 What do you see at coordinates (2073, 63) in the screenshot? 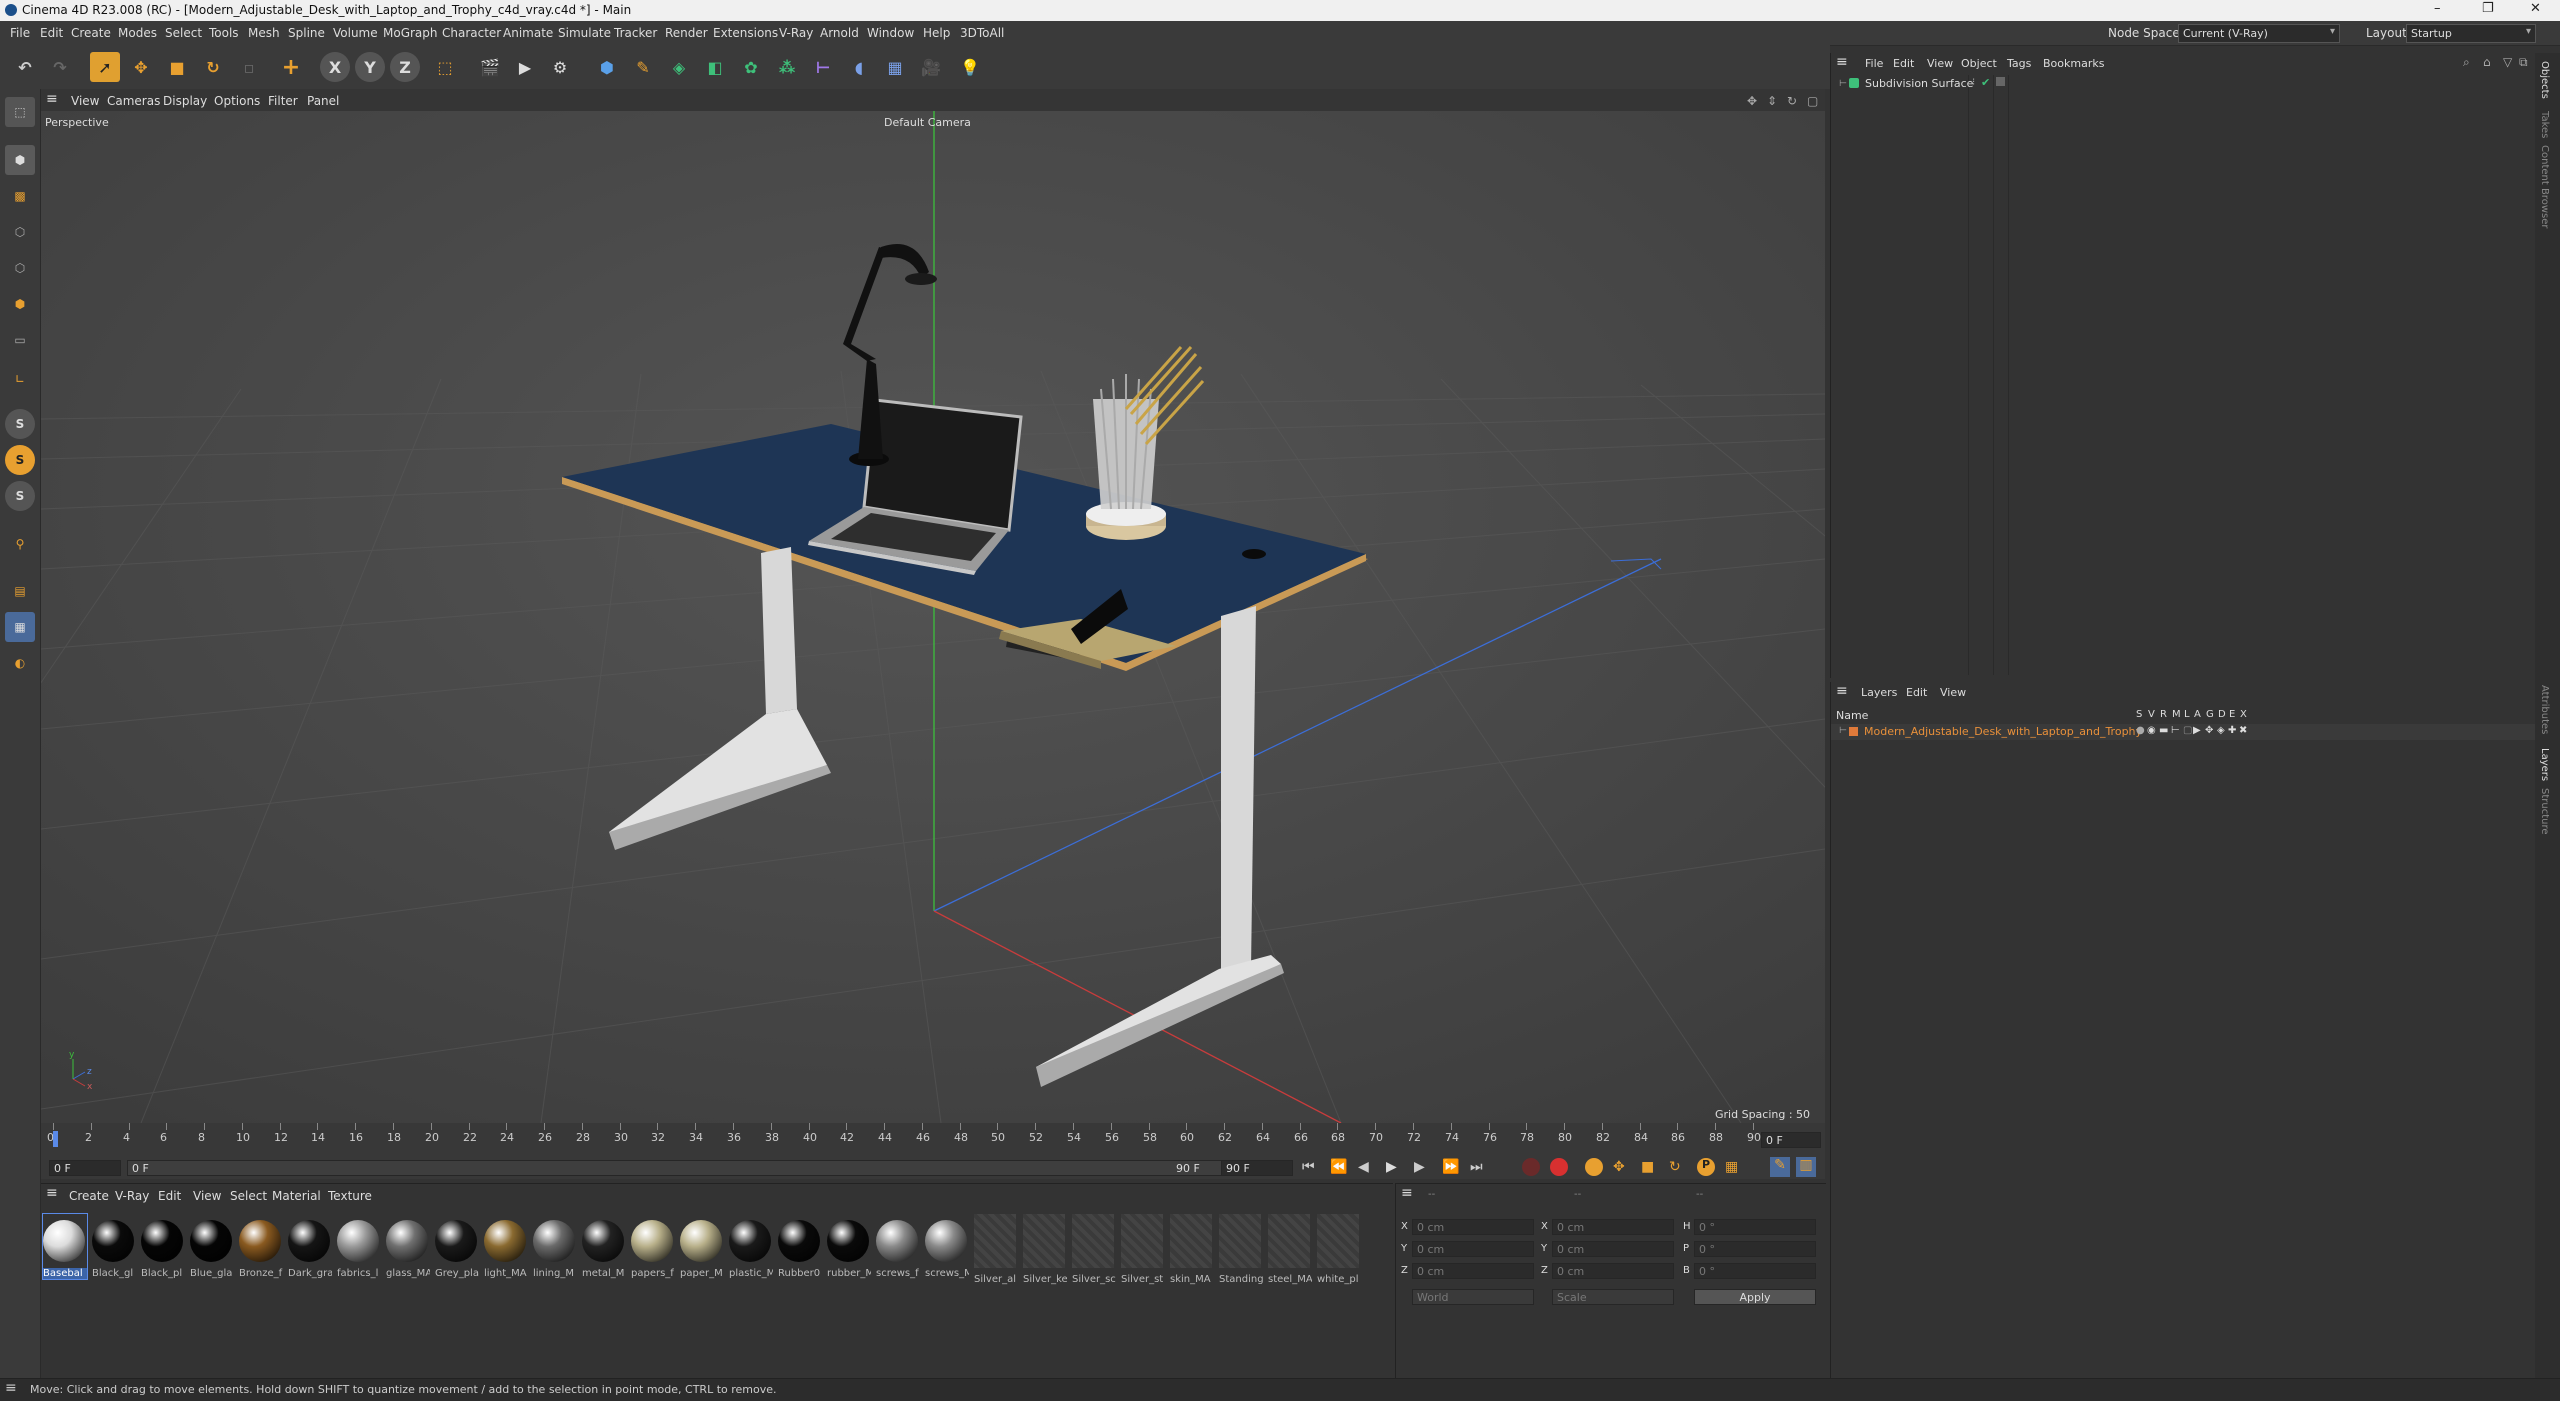
I see `obj-menu-bookmarks: Bookmarks` at bounding box center [2073, 63].